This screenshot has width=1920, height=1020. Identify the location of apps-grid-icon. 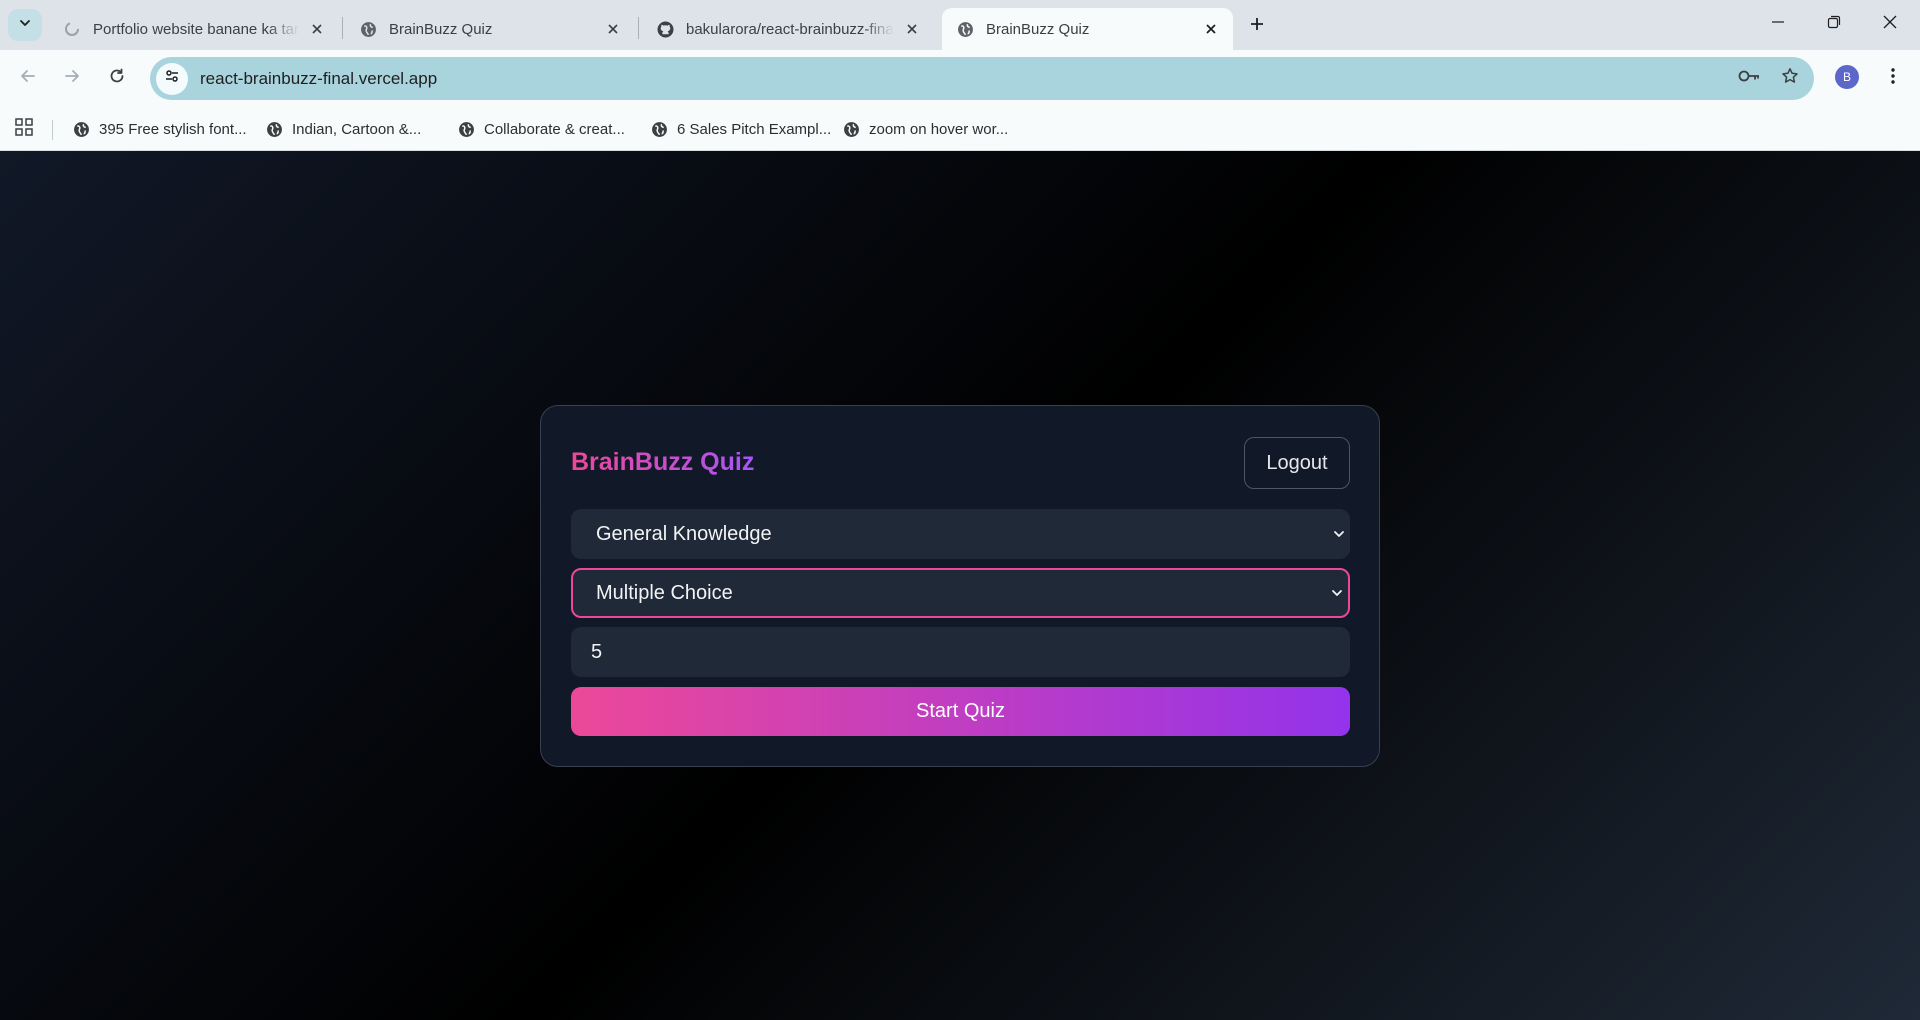
(24, 129).